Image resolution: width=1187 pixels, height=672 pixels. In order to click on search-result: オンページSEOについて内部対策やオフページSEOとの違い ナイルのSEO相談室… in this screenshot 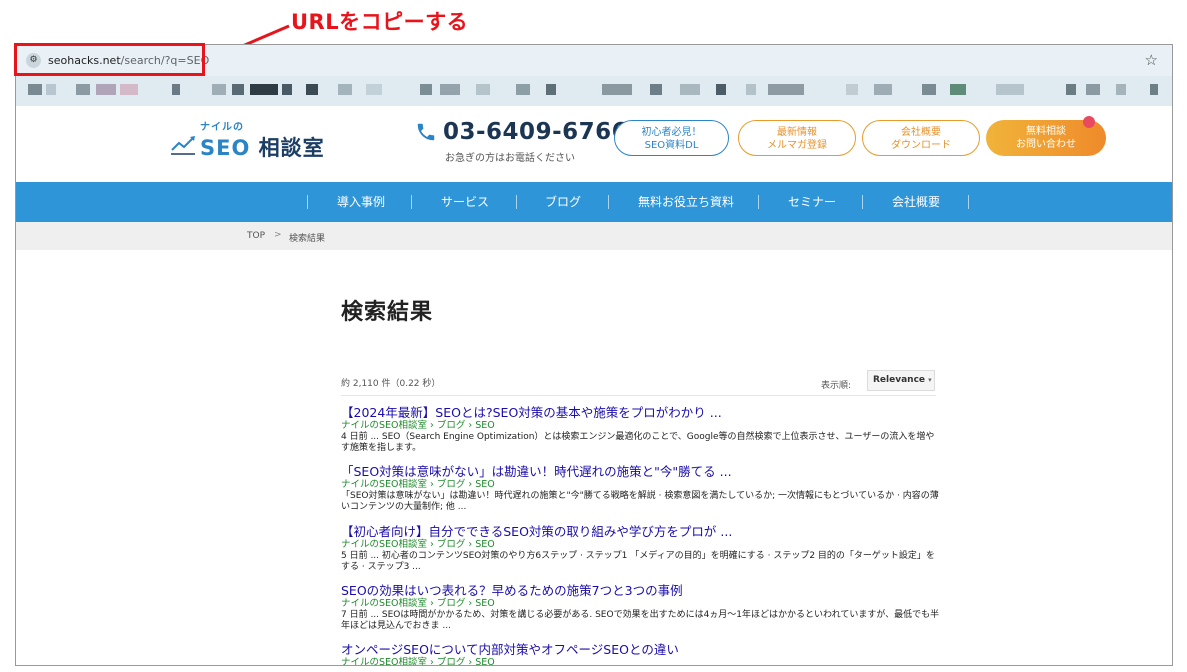, I will do `click(641, 654)`.